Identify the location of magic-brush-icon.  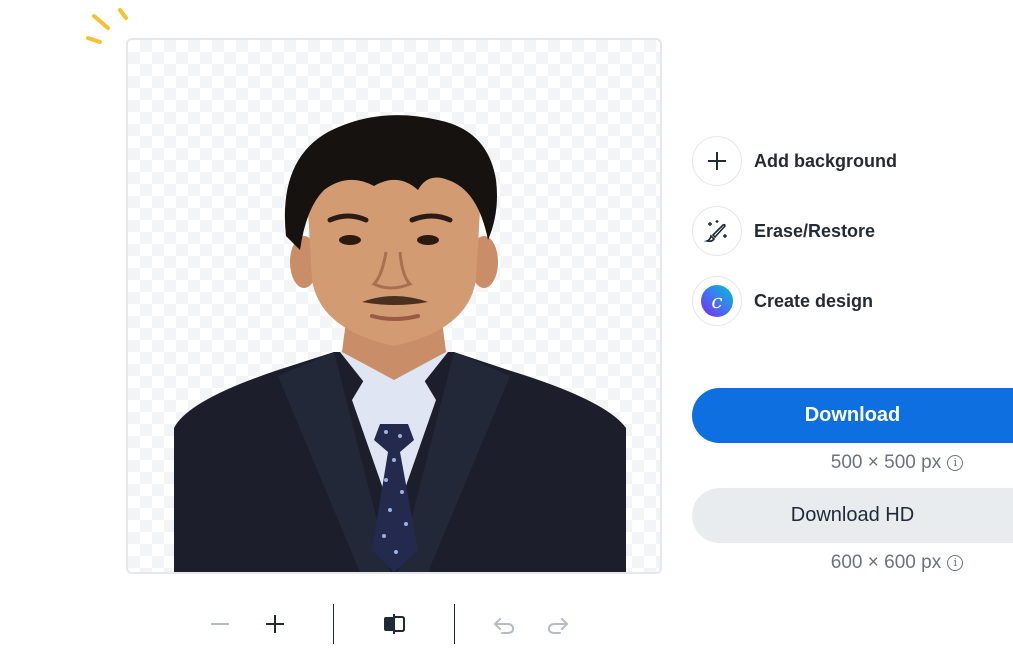
(717, 231).